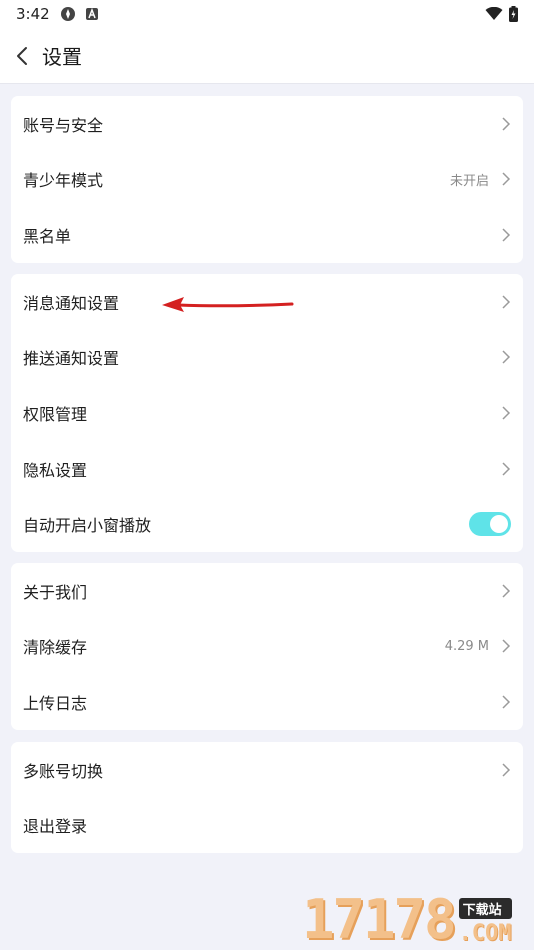  What do you see at coordinates (485, 908) in the screenshot?
I see `watermark-badge: 下载站` at bounding box center [485, 908].